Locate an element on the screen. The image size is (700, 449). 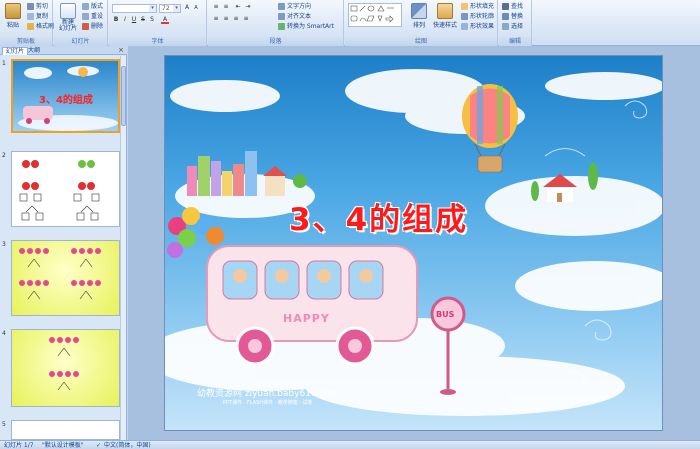
underline-button: U is located at coordinates (134, 20).